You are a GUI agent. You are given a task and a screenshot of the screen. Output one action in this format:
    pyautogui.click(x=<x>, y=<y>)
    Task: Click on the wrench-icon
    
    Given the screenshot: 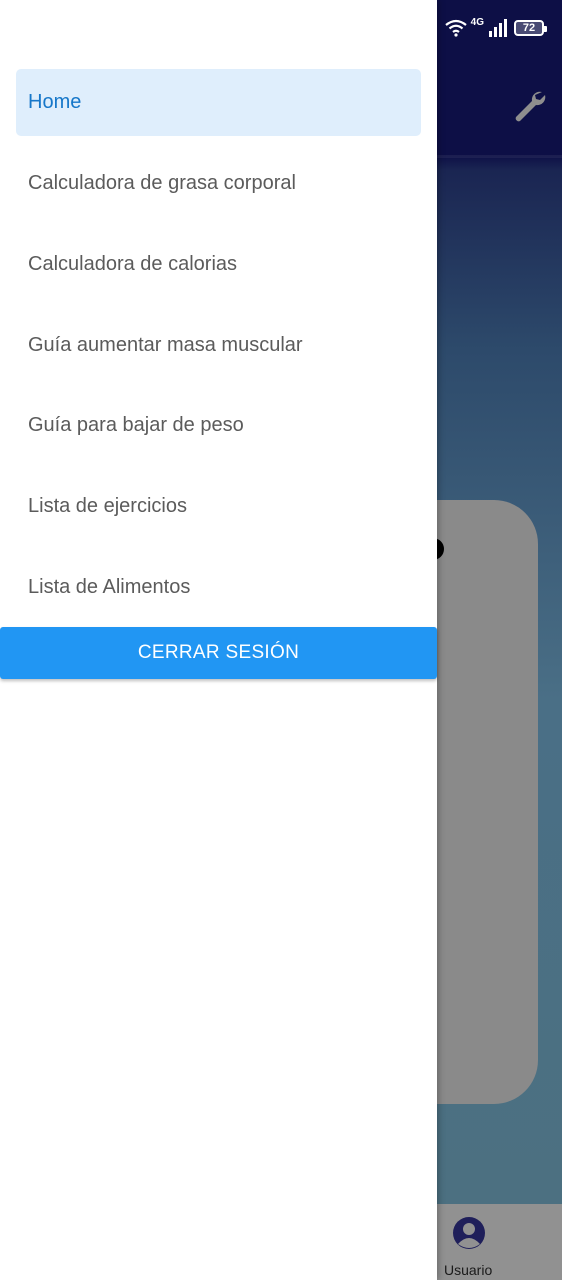 What is the action you would take?
    pyautogui.click(x=530, y=106)
    